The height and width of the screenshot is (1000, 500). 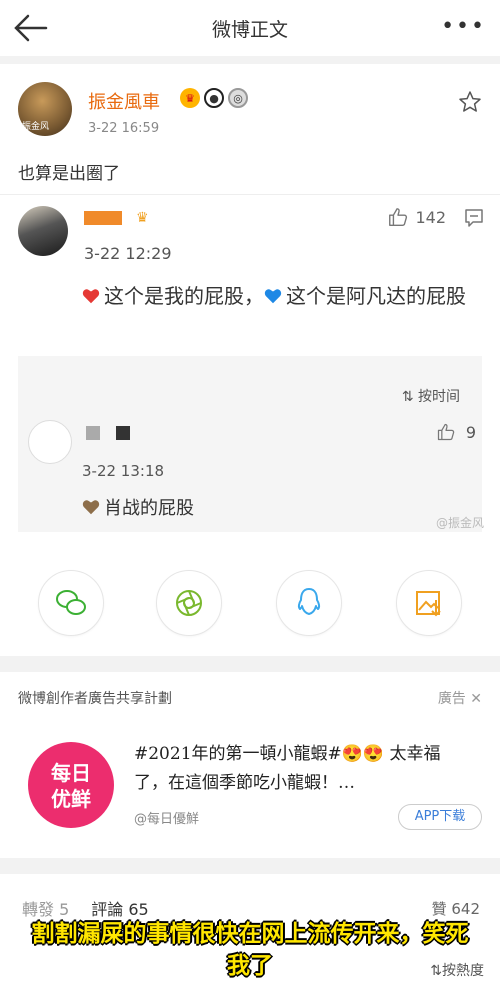 I want to click on page-title: 微博正文, so click(x=249, y=30).